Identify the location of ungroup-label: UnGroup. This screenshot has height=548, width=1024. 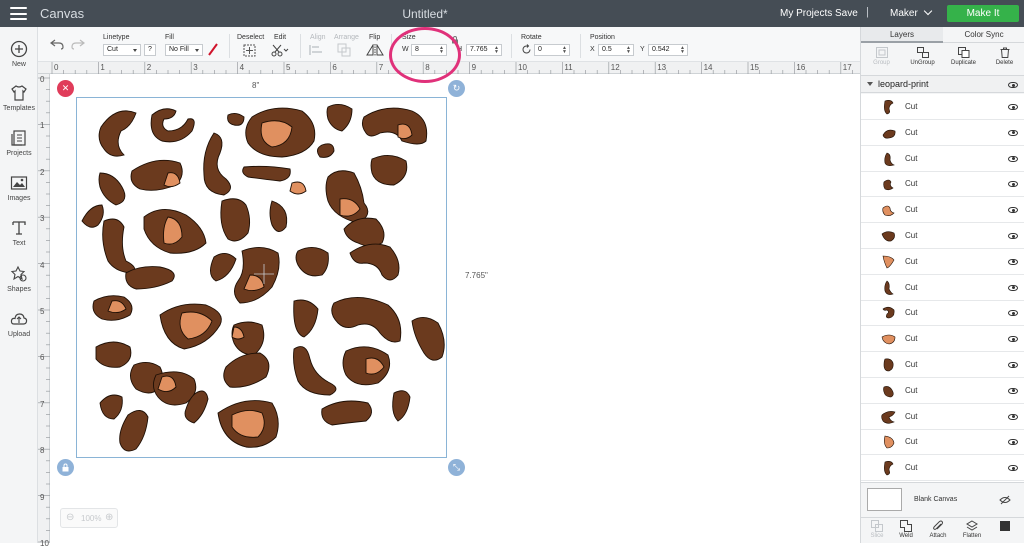
(922, 63).